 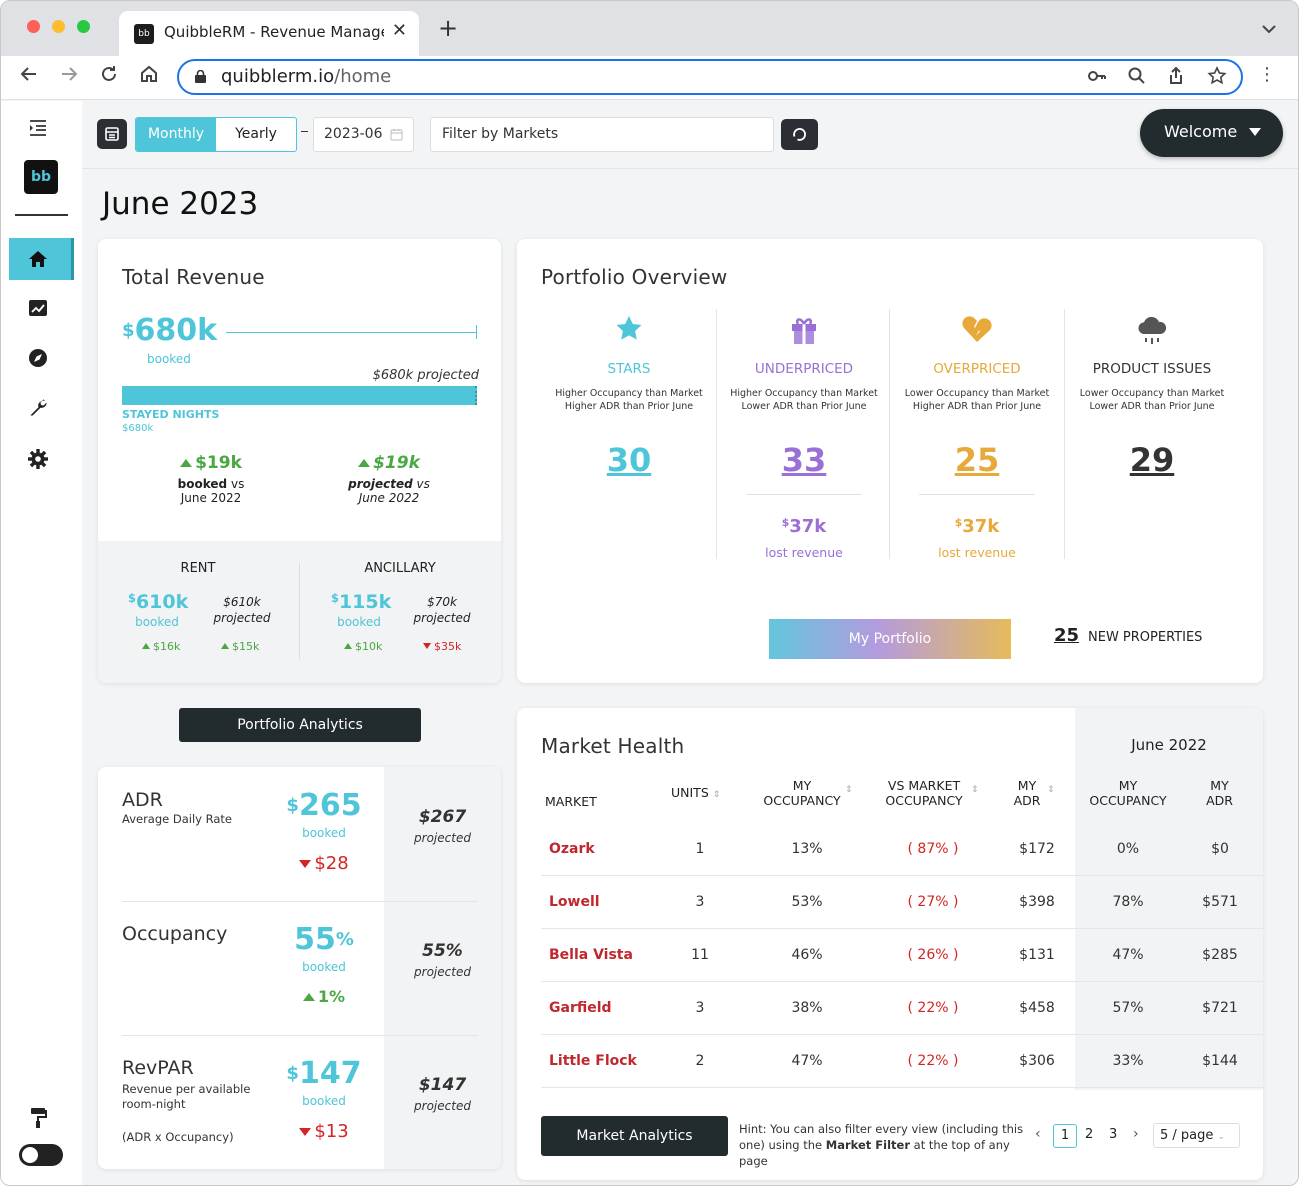 What do you see at coordinates (1217, 78) in the screenshot?
I see `bookmark-star-icon` at bounding box center [1217, 78].